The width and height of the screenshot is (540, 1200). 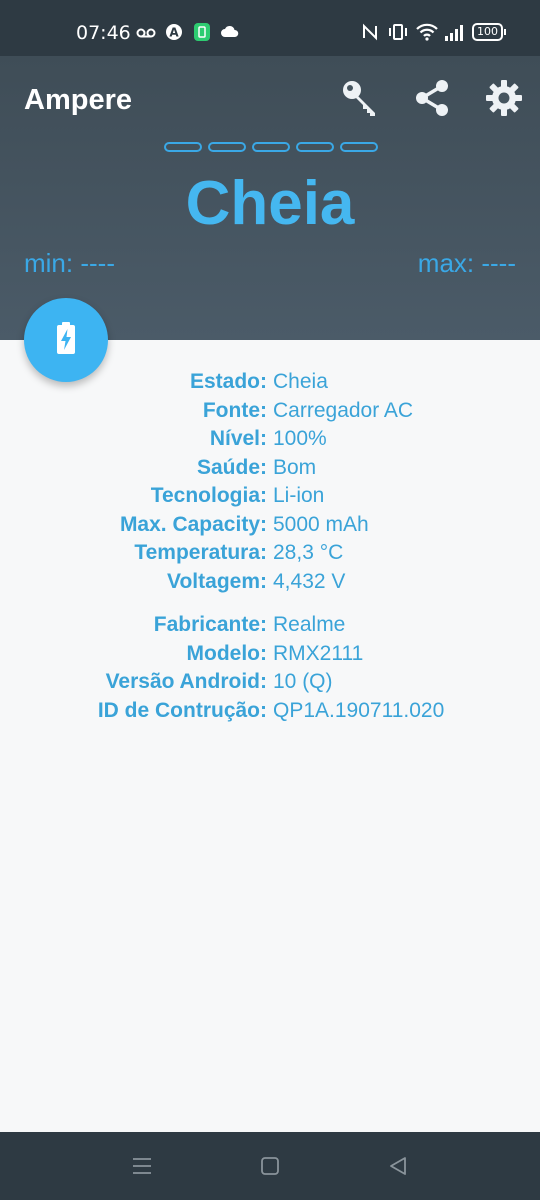 I want to click on info-value: Realme, so click(x=309, y=624).